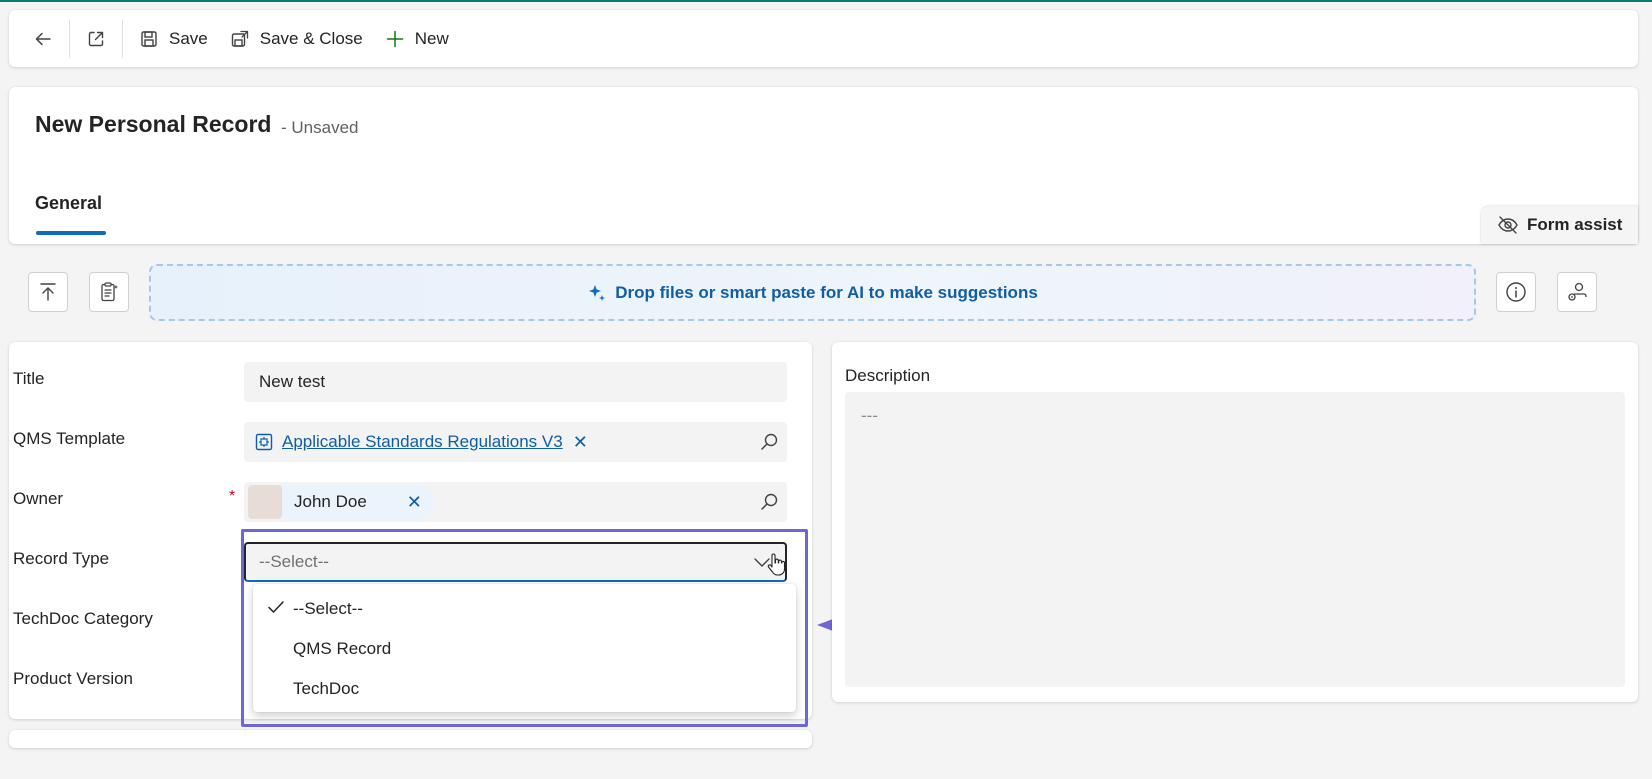 This screenshot has height=779, width=1652. What do you see at coordinates (330, 501) in the screenshot?
I see `owner-name: John Doe` at bounding box center [330, 501].